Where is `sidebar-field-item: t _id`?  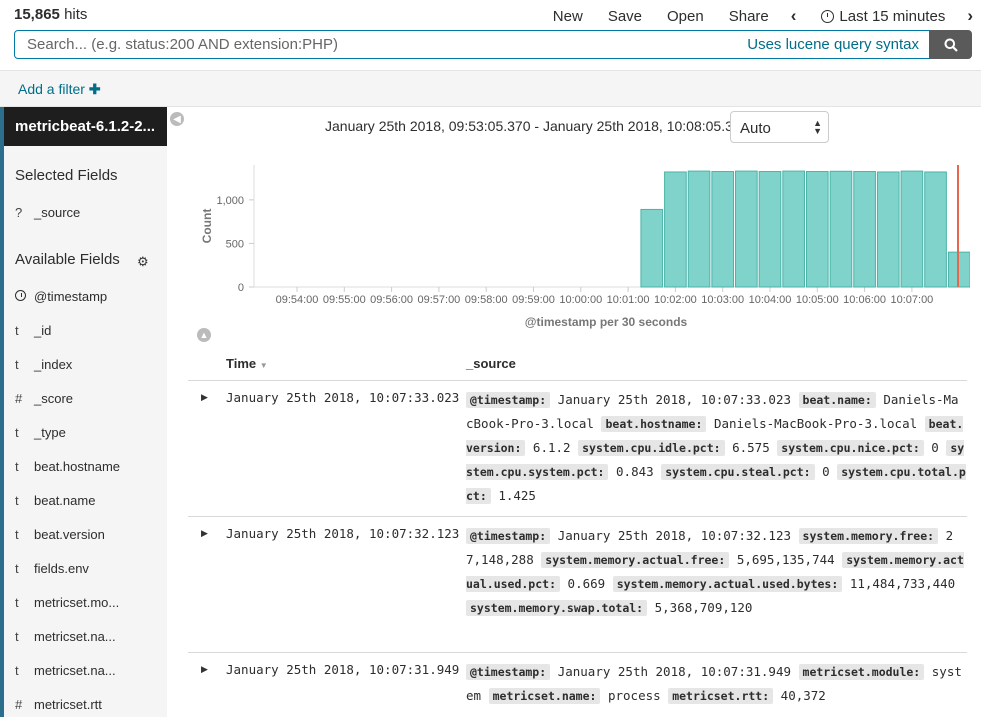
sidebar-field-item: t _id is located at coordinates (33, 330).